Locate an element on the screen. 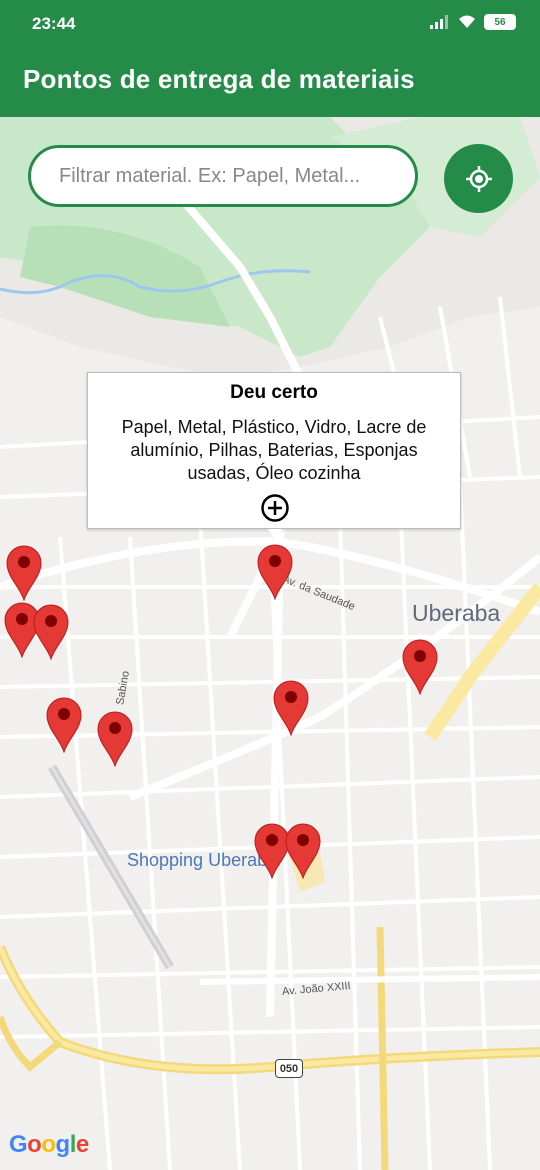 Image resolution: width=540 pixels, height=1170 pixels. city-label: Uberaba is located at coordinates (456, 613).